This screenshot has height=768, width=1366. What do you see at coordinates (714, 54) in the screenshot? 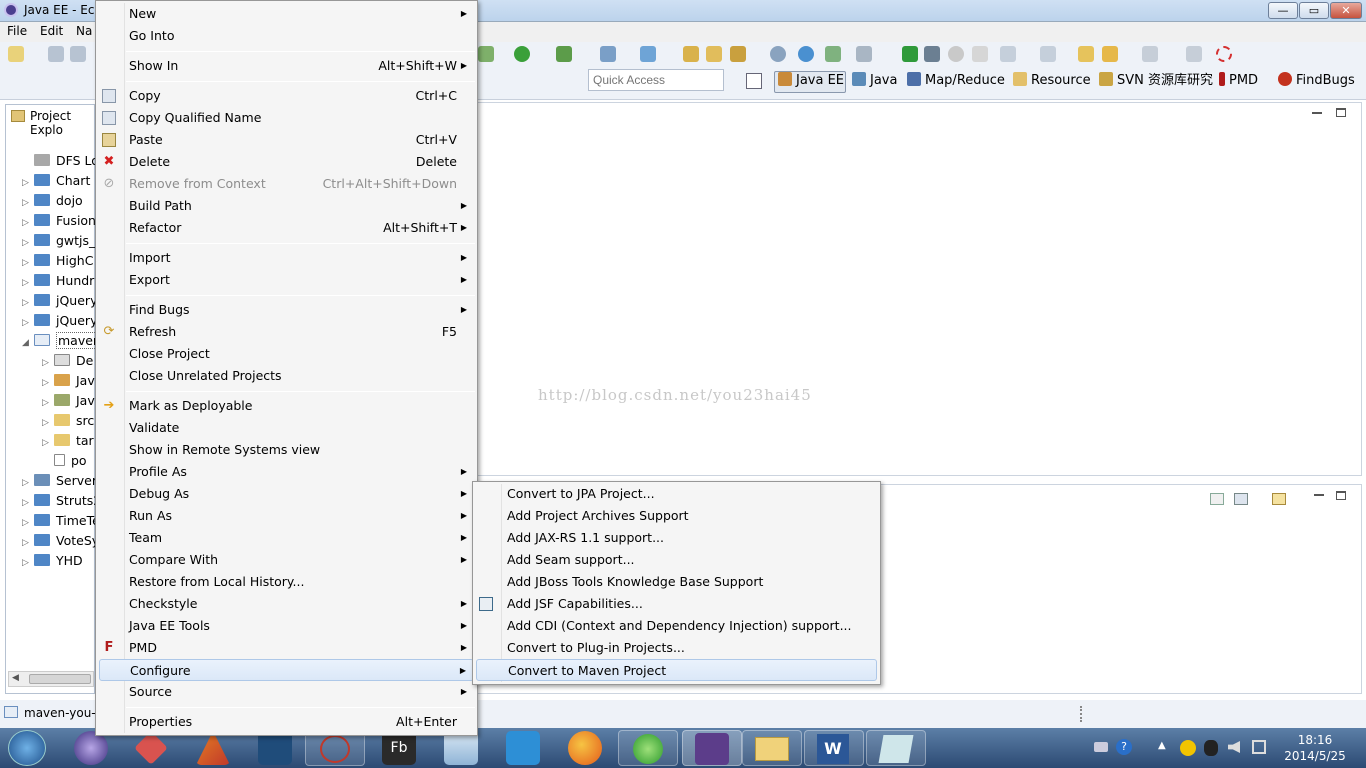
I see `open-folder-icon` at bounding box center [714, 54].